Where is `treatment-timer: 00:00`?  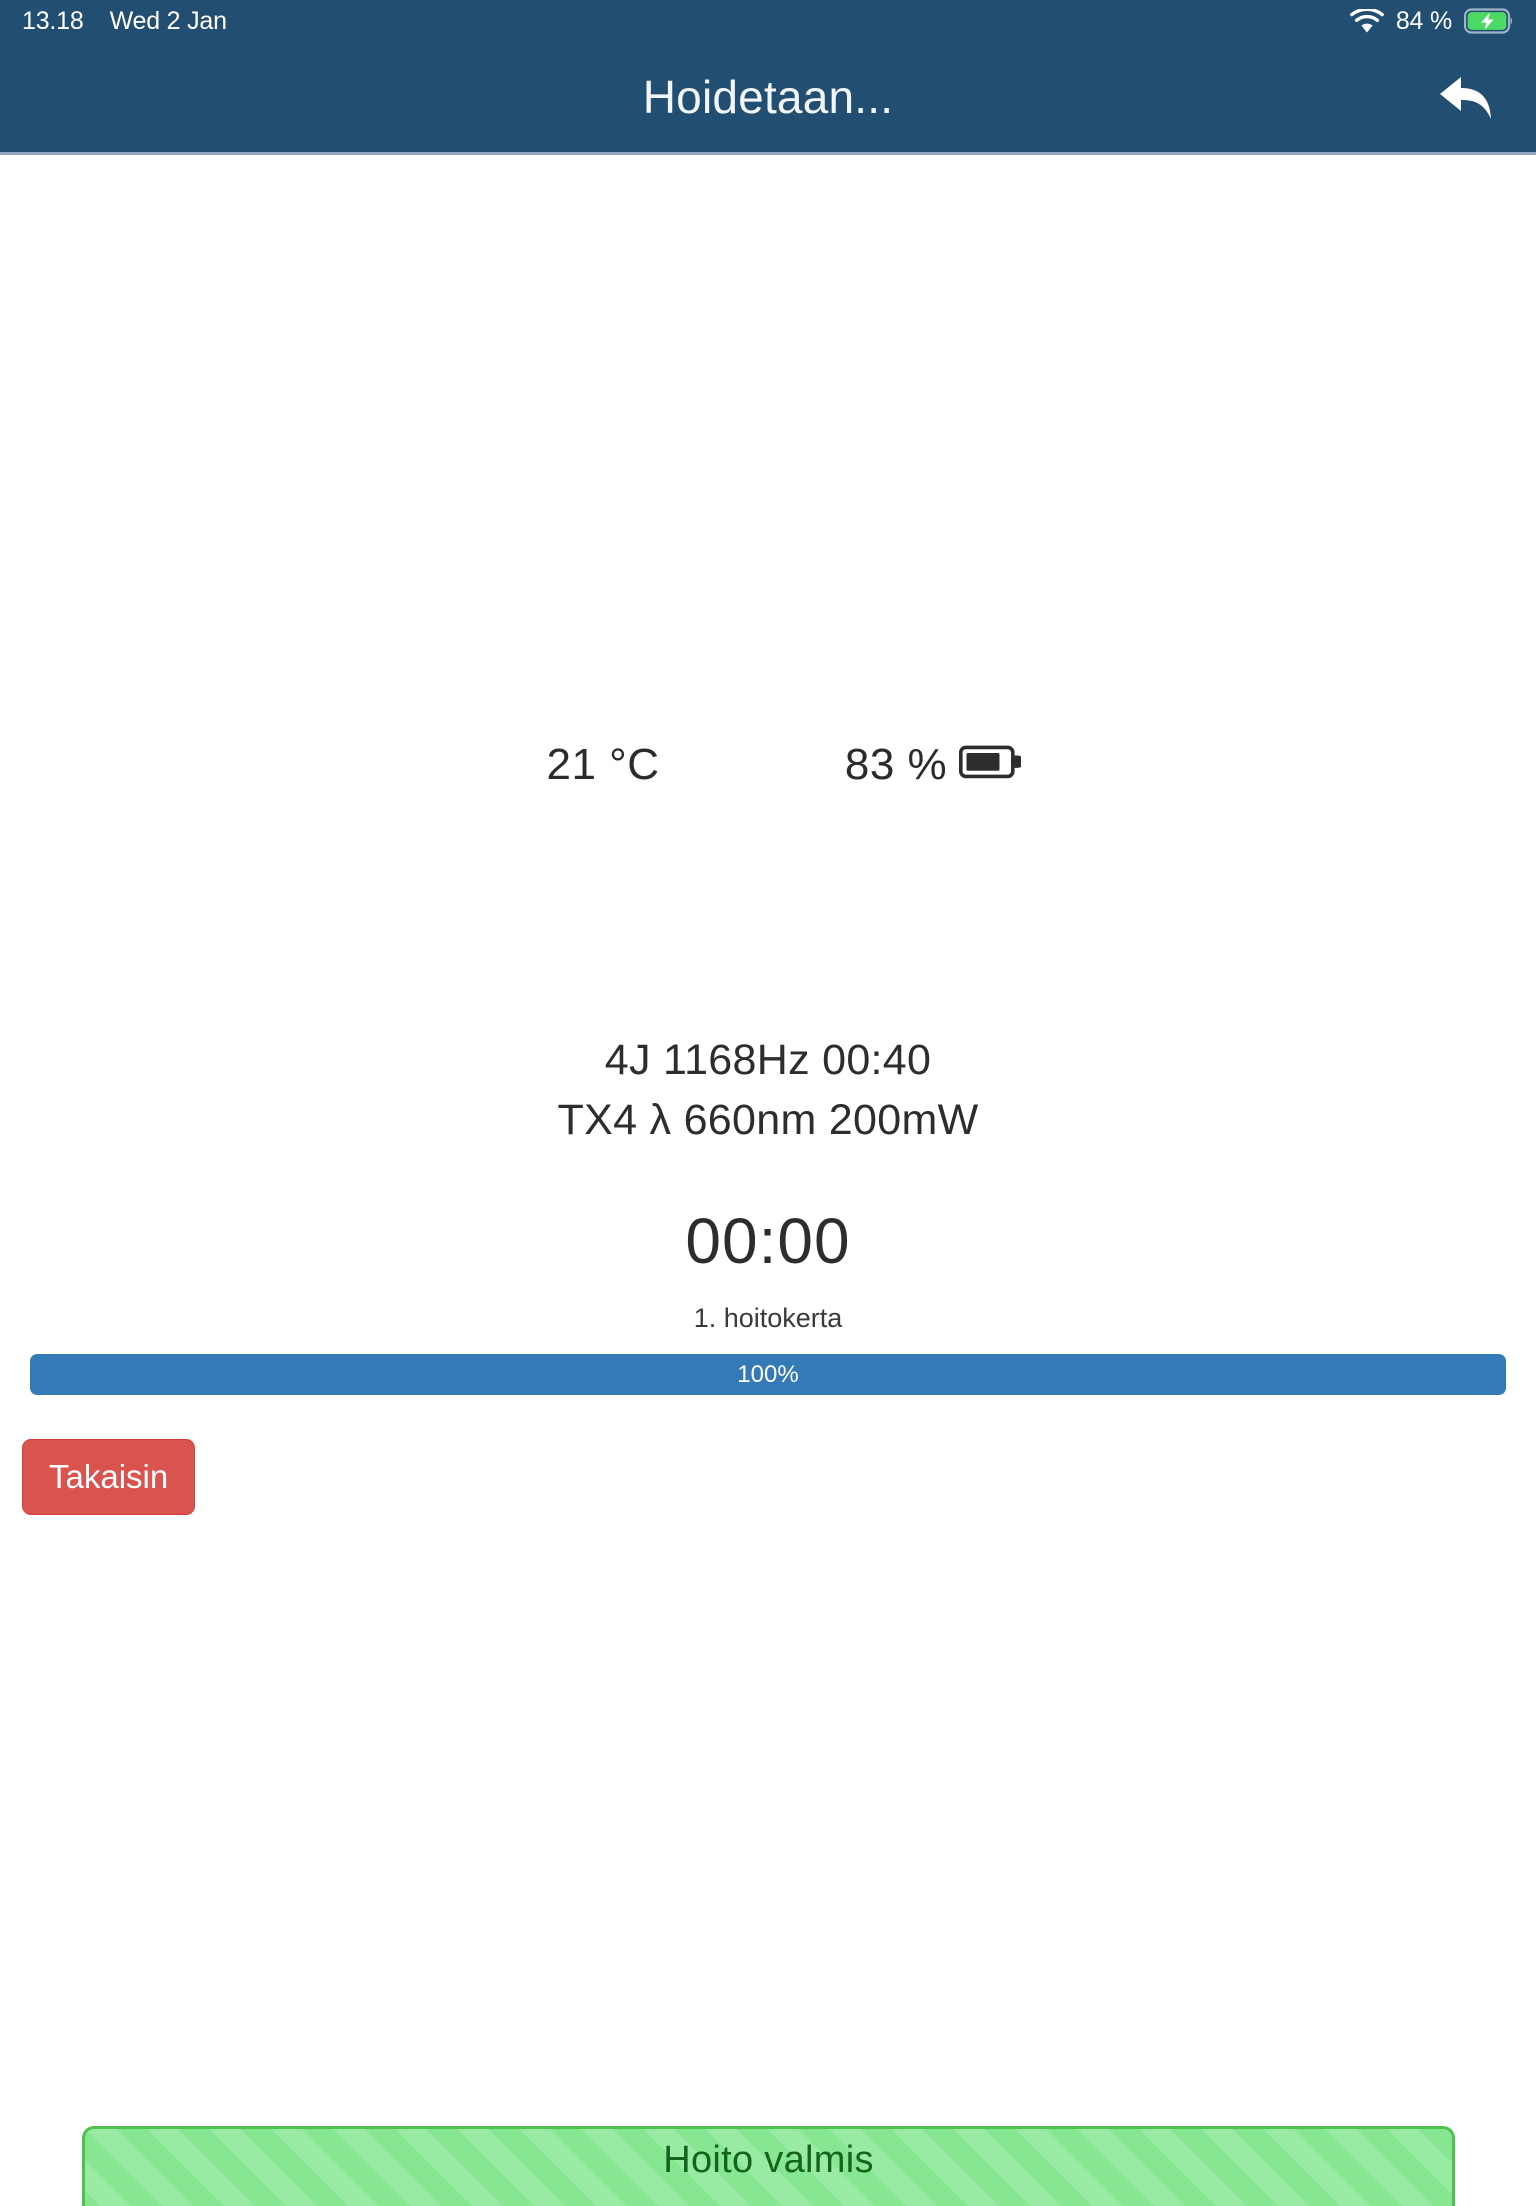
treatment-timer: 00:00 is located at coordinates (768, 1241).